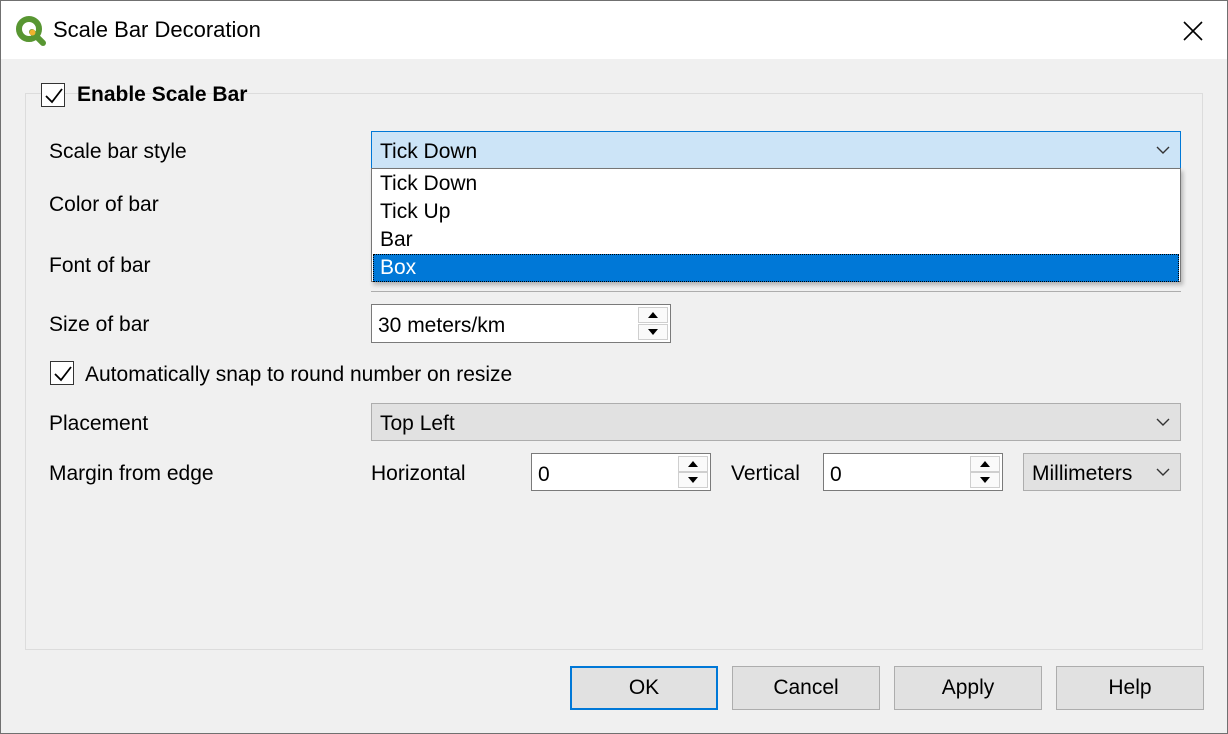 This screenshot has width=1228, height=734. Describe the element at coordinates (157, 29) in the screenshot. I see `window-title: Scale Bar Decoration` at that location.